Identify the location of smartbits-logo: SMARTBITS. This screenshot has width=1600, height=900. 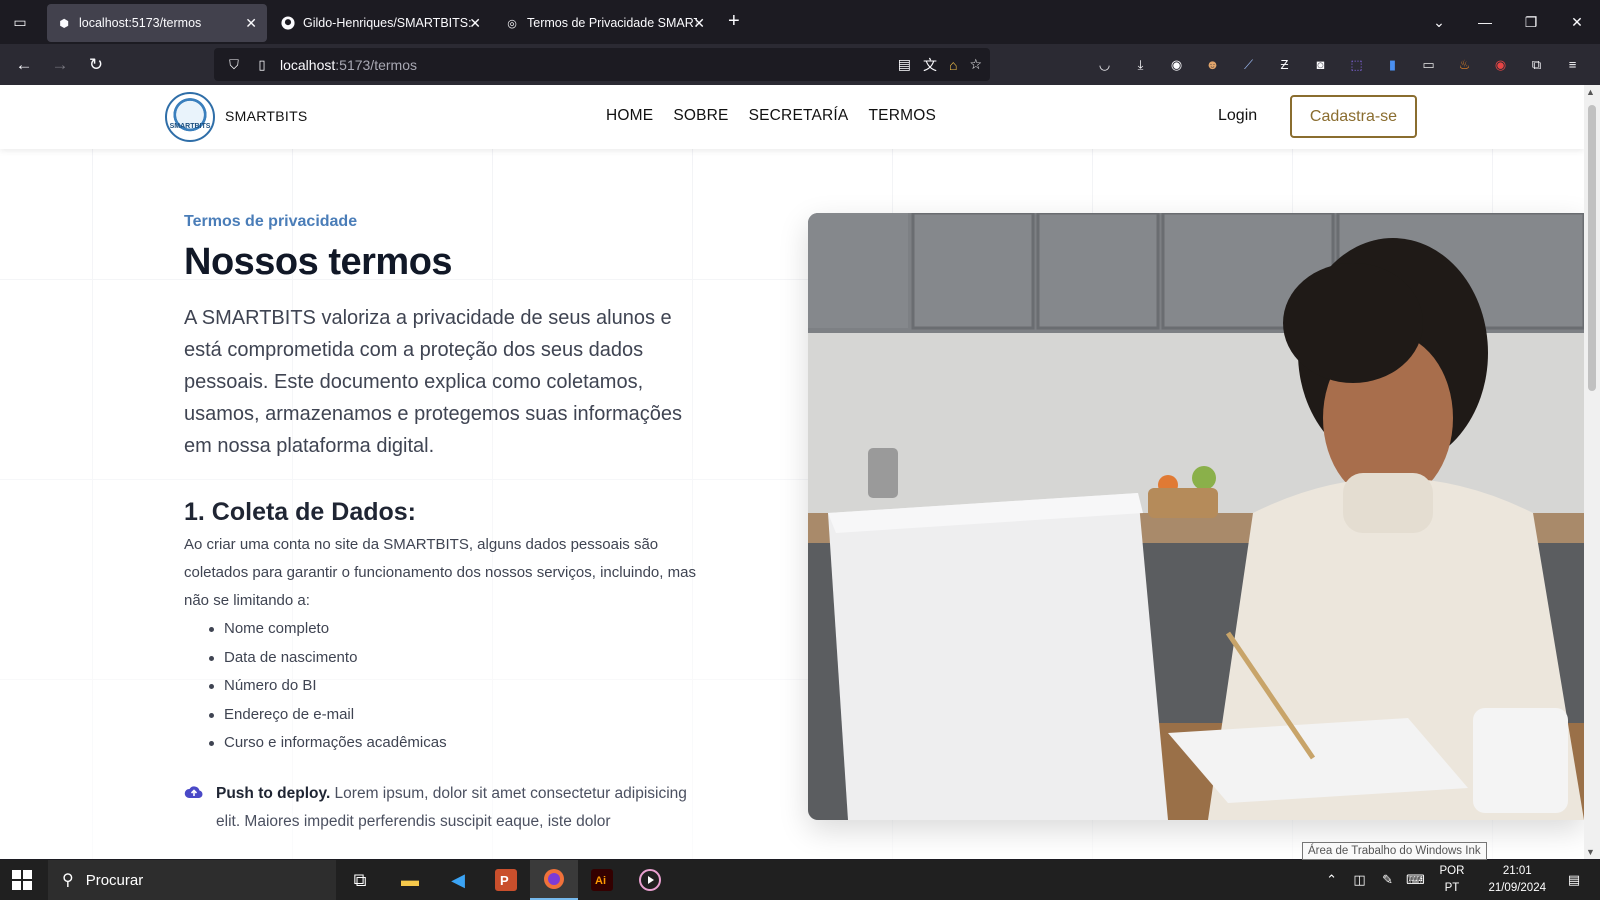
(190, 117).